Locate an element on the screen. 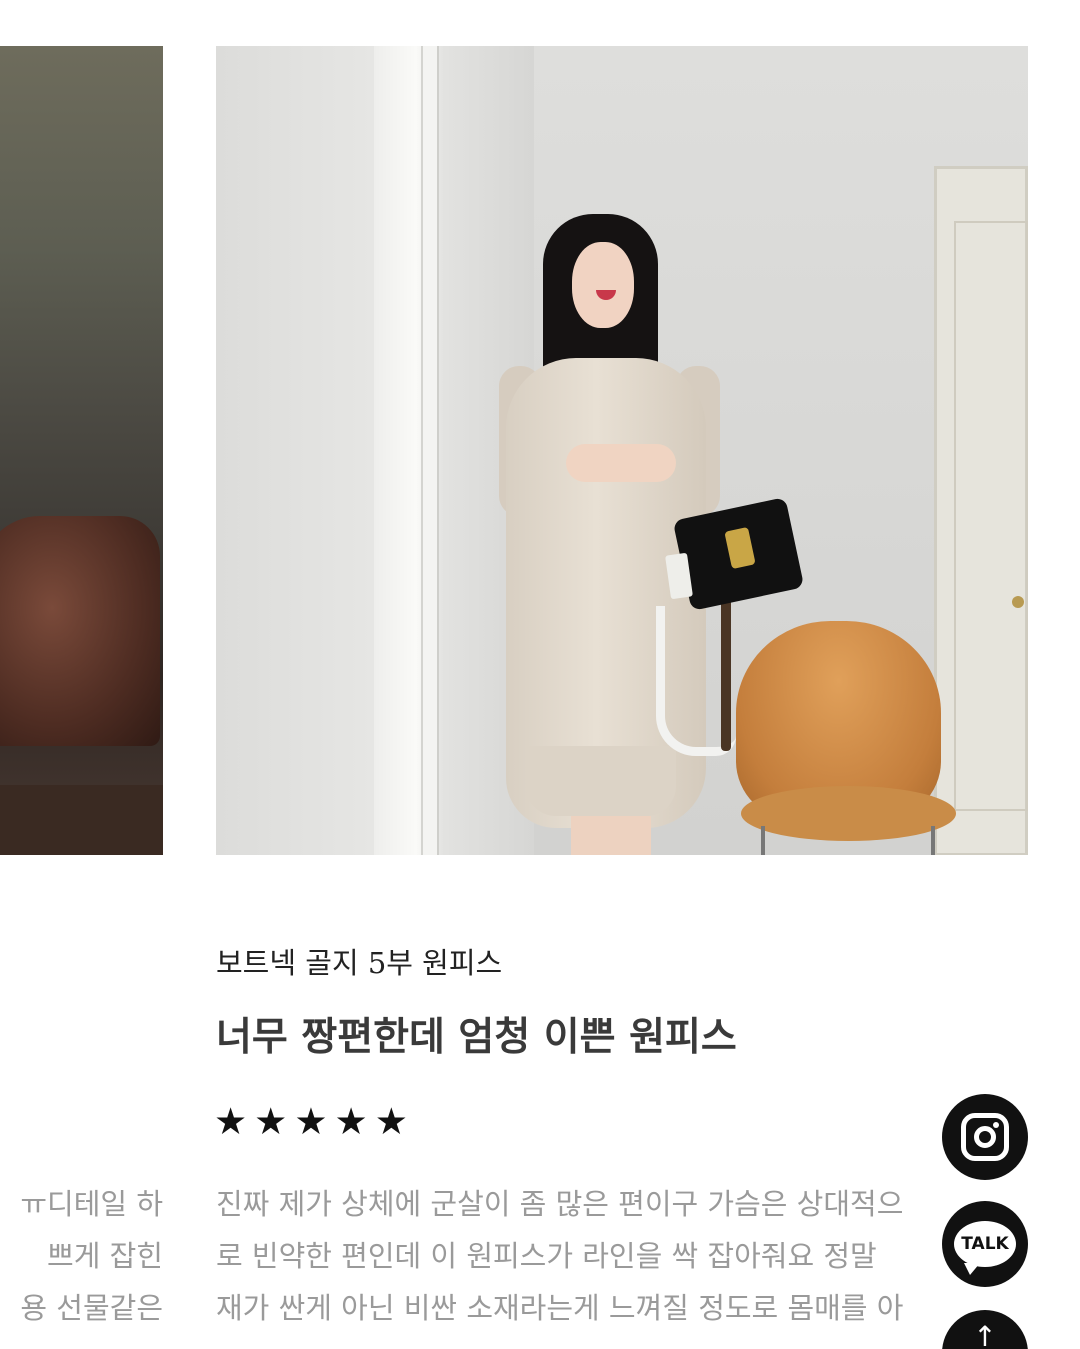 This screenshot has height=1349, width=1080. talk-bubble-icon: TALK is located at coordinates (985, 1248).